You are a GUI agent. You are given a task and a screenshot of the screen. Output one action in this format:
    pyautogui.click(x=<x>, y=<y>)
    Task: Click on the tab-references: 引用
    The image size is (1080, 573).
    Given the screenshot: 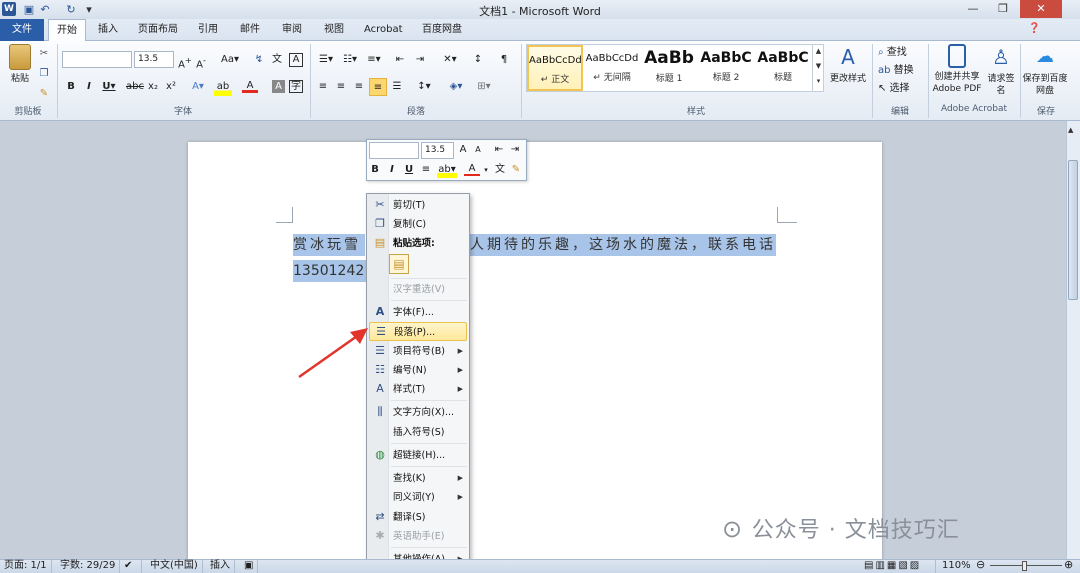 What is the action you would take?
    pyautogui.click(x=208, y=30)
    